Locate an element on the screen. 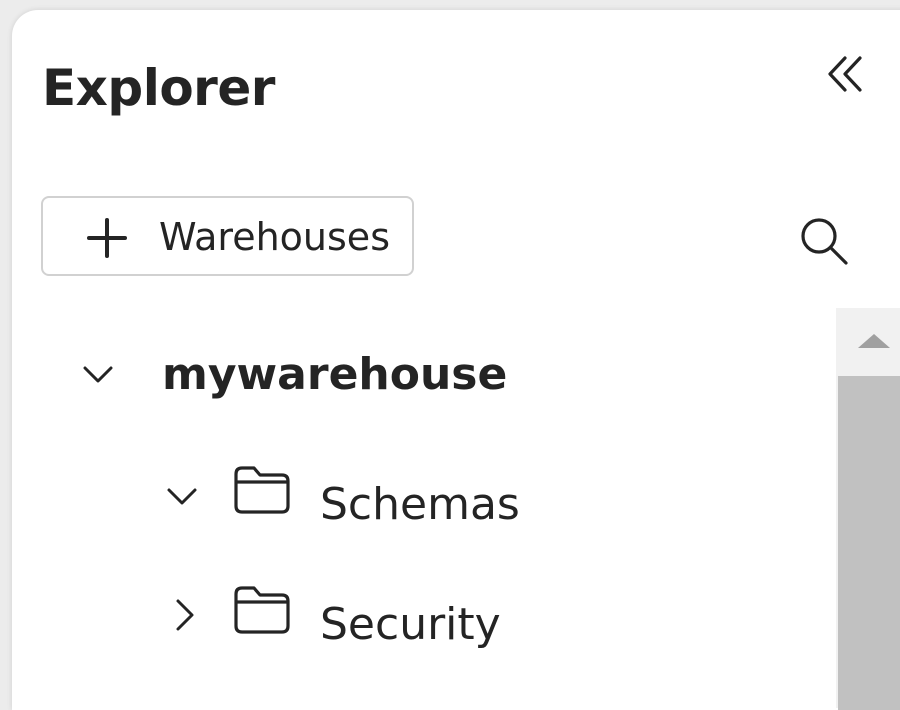 This screenshot has width=900, height=710. collapse-panel-button is located at coordinates (846, 78).